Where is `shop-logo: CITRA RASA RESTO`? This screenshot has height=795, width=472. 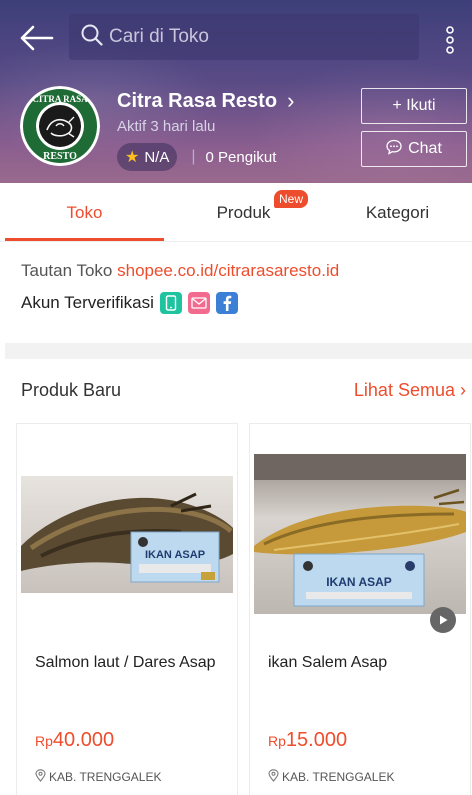
shop-logo: CITRA RASA RESTO is located at coordinates (60, 126).